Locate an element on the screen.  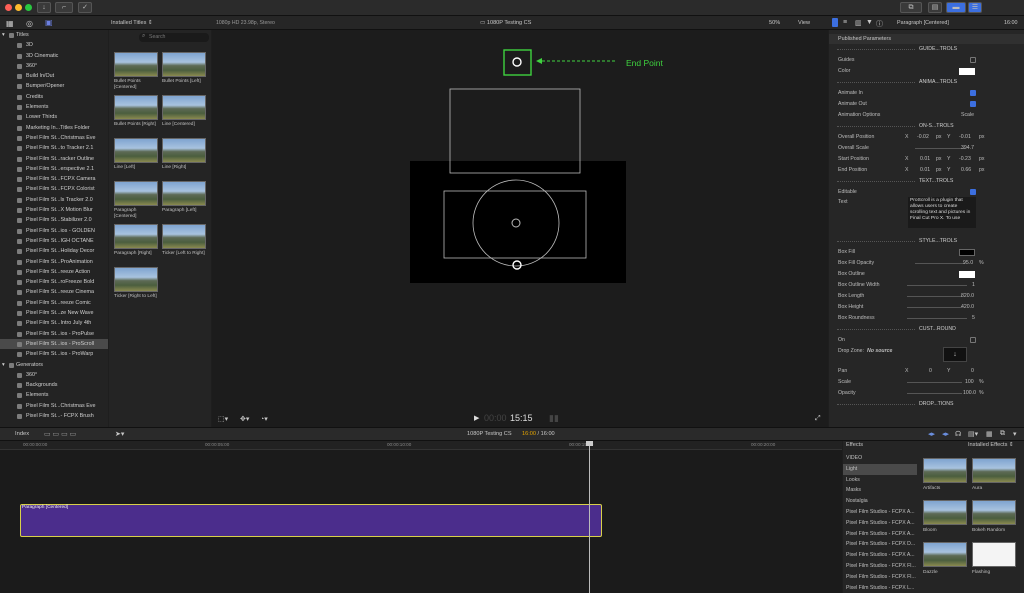
speed-icon: ◔▾ is located at coordinates (264, 419).